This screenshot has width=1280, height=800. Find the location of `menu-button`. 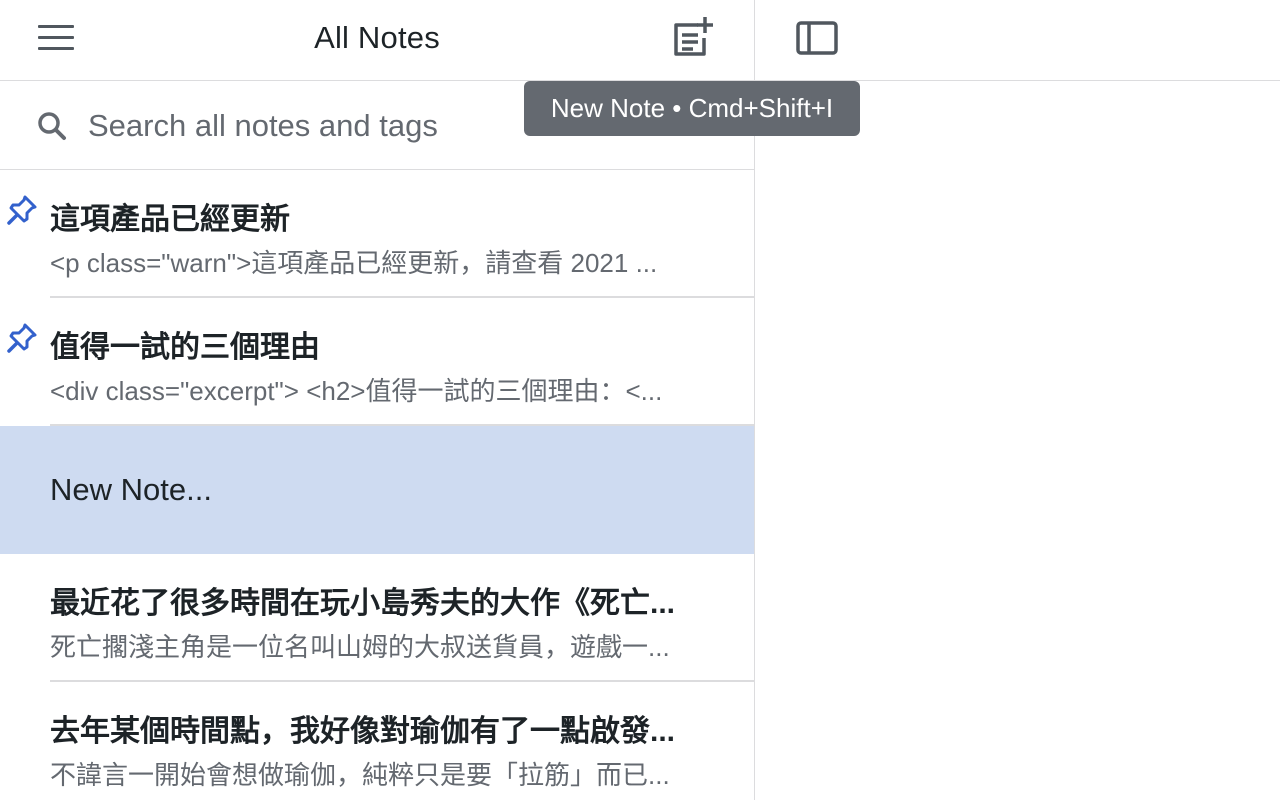

menu-button is located at coordinates (56, 38).